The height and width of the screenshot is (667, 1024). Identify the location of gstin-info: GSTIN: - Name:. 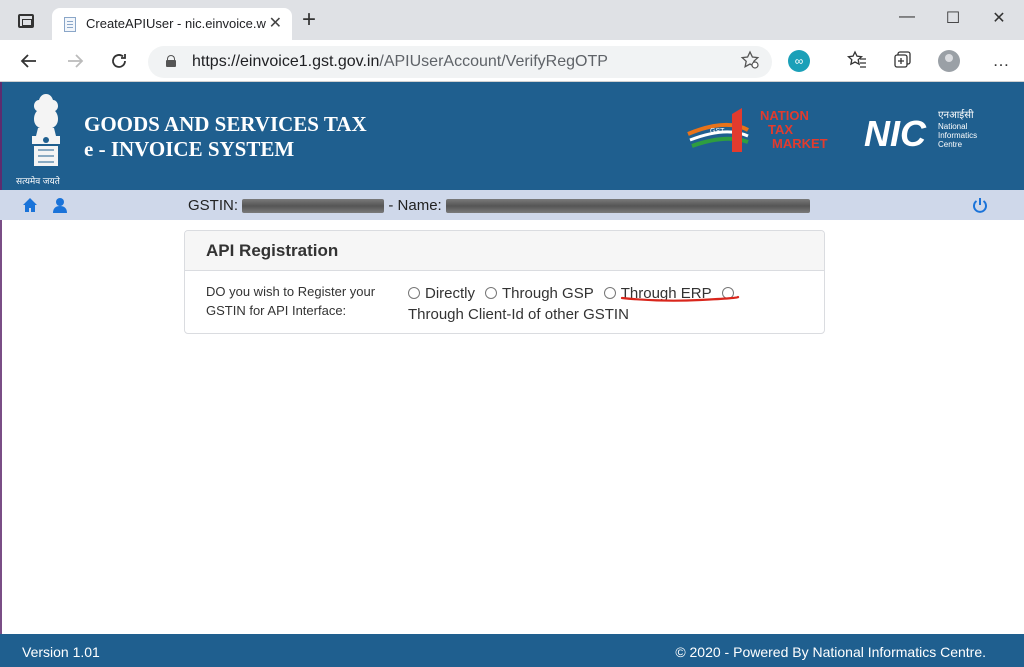
(499, 205).